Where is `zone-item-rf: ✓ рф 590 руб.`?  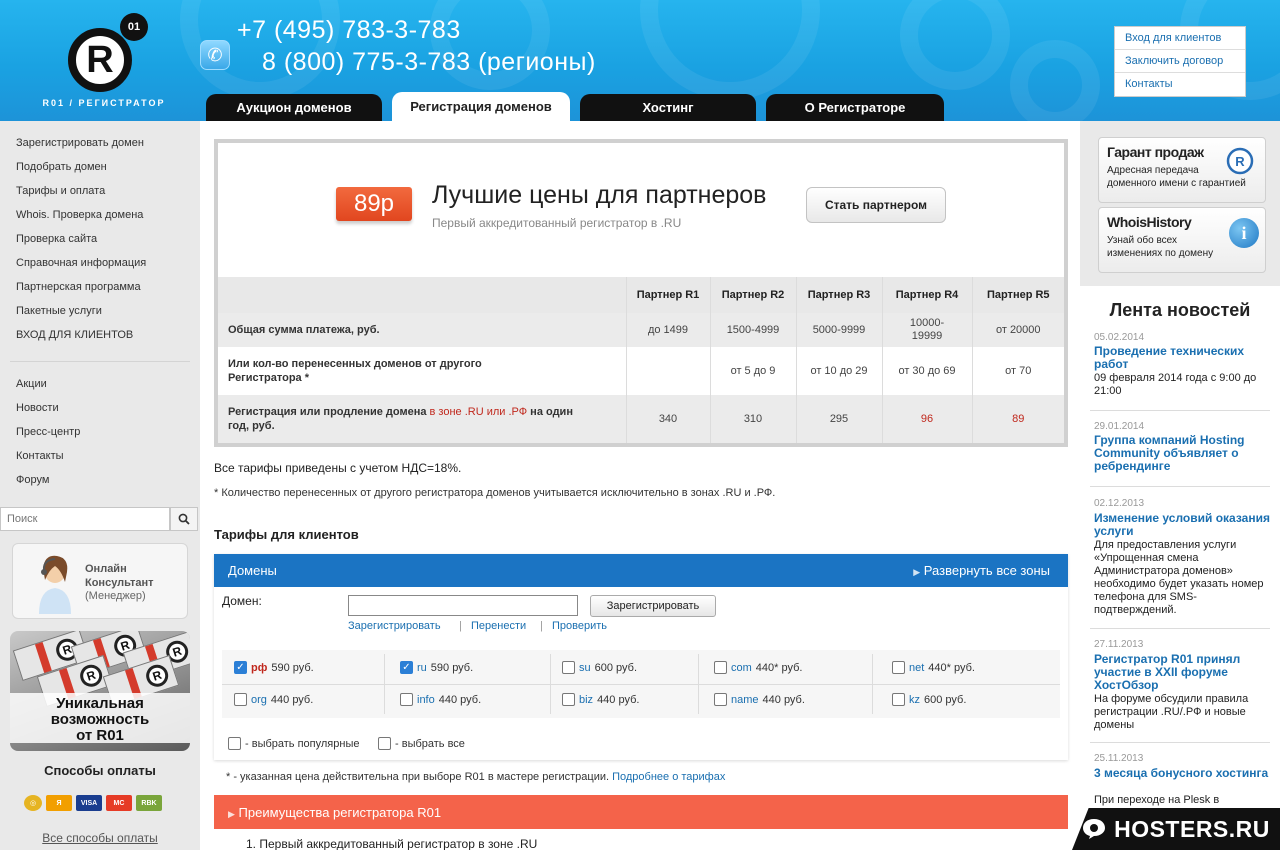 zone-item-rf: ✓ рф 590 руб. is located at coordinates (274, 667).